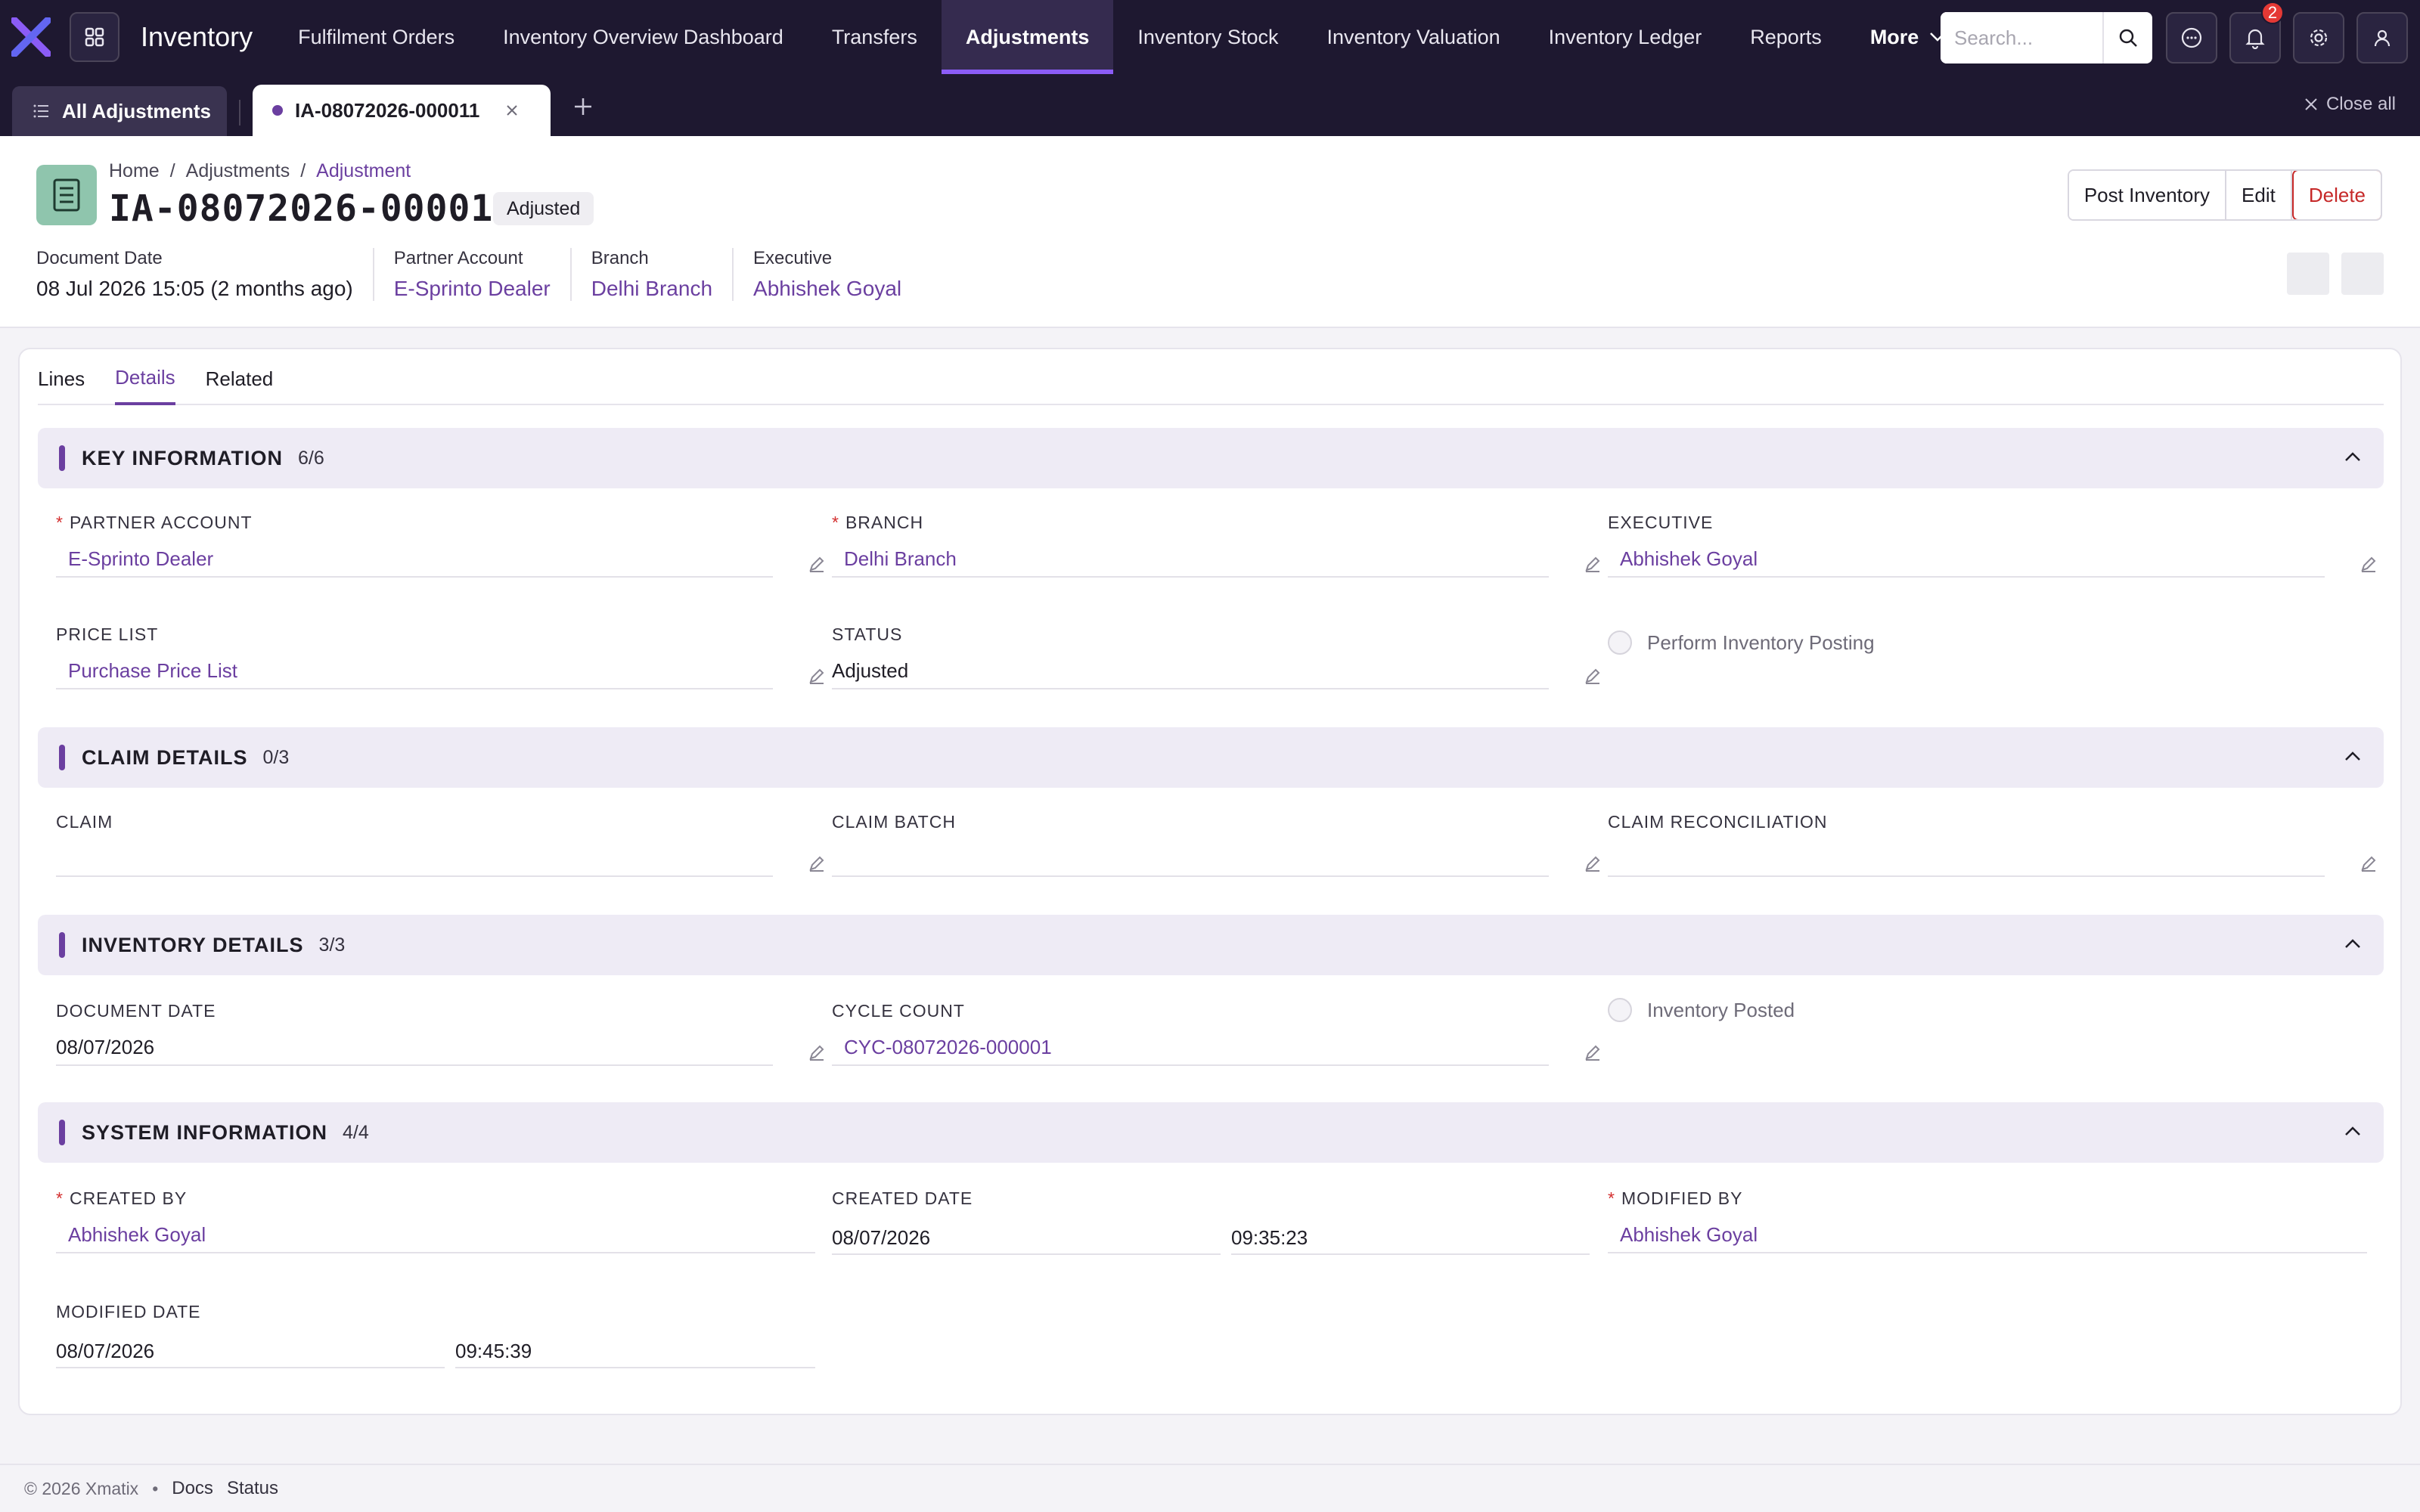 This screenshot has width=2420, height=1512. I want to click on modified-time-value: 09:45:39, so click(635, 1350).